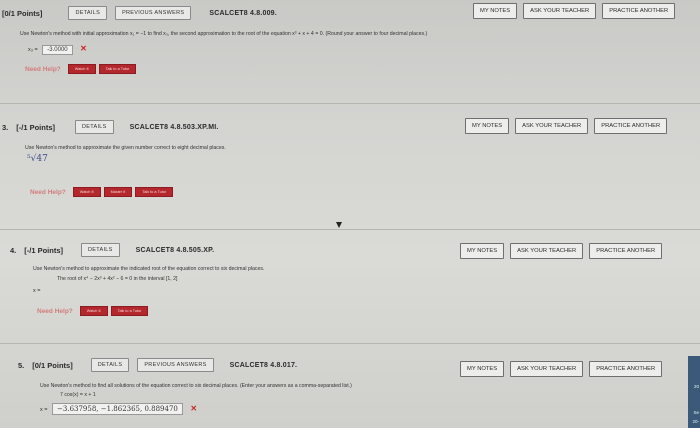 The width and height of the screenshot is (700, 428). What do you see at coordinates (263, 365) in the screenshot?
I see `problem-code: SCALCET8 4.8.017.` at bounding box center [263, 365].